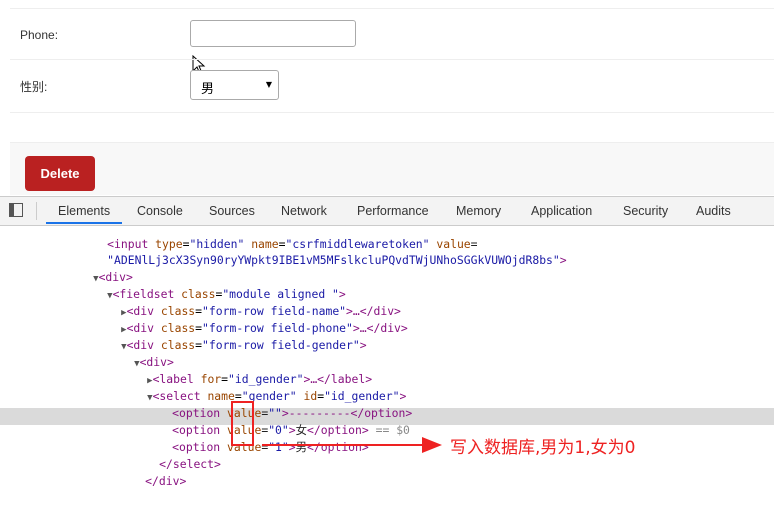  Describe the element at coordinates (206, 285) in the screenshot. I see `dom-line: ▼<fieldset class="module aligned ">` at that location.